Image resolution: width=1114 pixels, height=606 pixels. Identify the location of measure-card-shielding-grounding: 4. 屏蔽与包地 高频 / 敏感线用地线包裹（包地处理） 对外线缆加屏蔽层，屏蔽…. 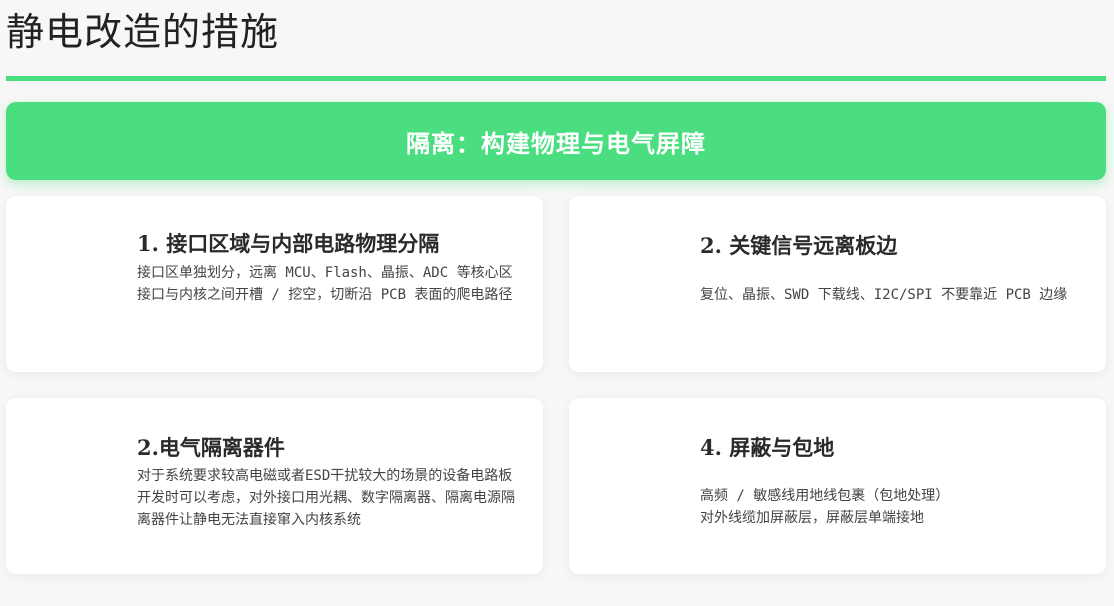
(837, 486).